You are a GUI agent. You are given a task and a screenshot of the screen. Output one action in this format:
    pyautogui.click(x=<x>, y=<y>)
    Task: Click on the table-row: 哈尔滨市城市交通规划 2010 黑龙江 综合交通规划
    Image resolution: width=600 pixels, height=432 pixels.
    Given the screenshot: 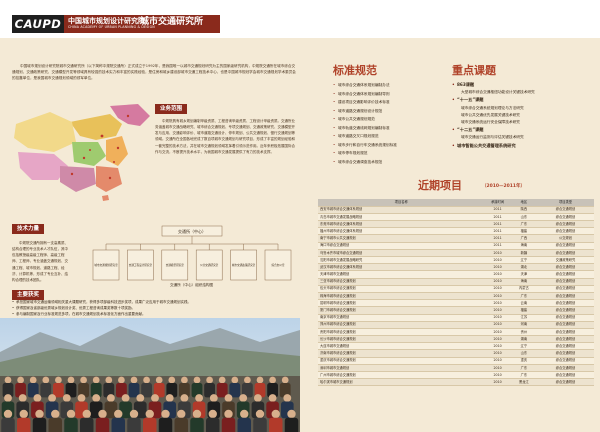 What is the action you would take?
    pyautogui.click(x=456, y=382)
    